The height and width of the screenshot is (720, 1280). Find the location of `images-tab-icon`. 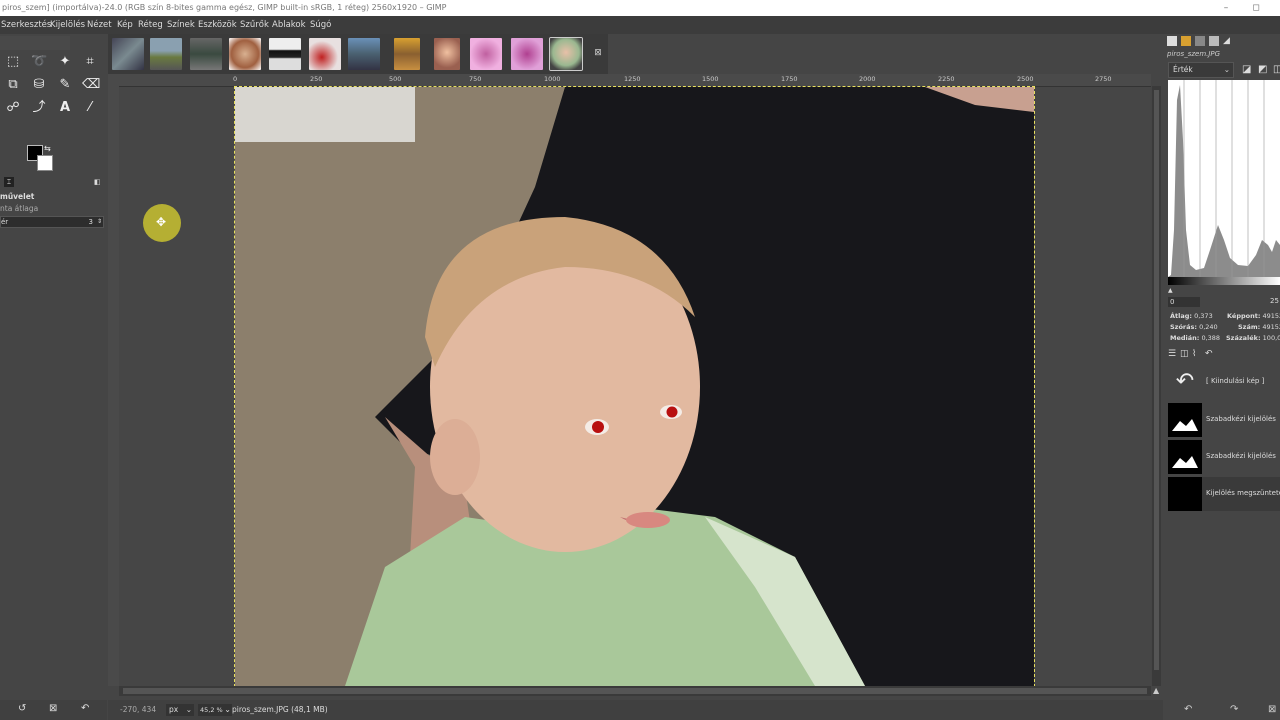

images-tab-icon is located at coordinates (1200, 41).